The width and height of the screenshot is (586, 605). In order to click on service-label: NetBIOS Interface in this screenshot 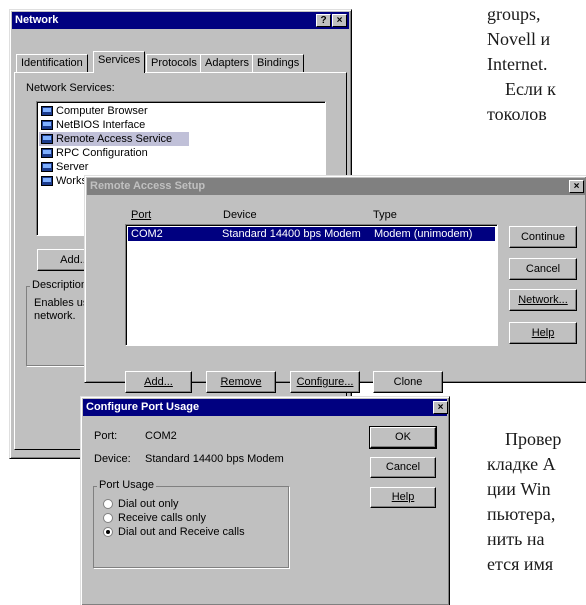, I will do `click(101, 125)`.